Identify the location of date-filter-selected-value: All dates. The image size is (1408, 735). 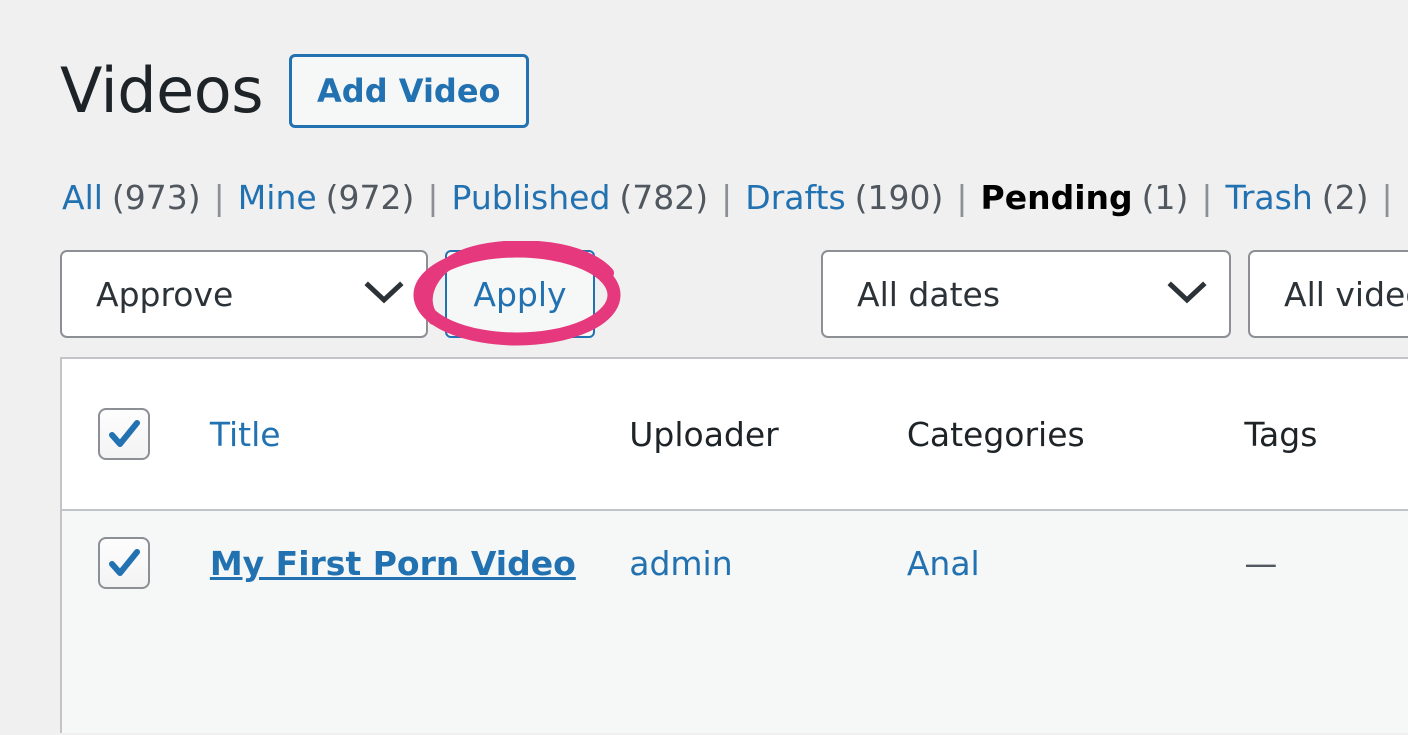
(929, 294).